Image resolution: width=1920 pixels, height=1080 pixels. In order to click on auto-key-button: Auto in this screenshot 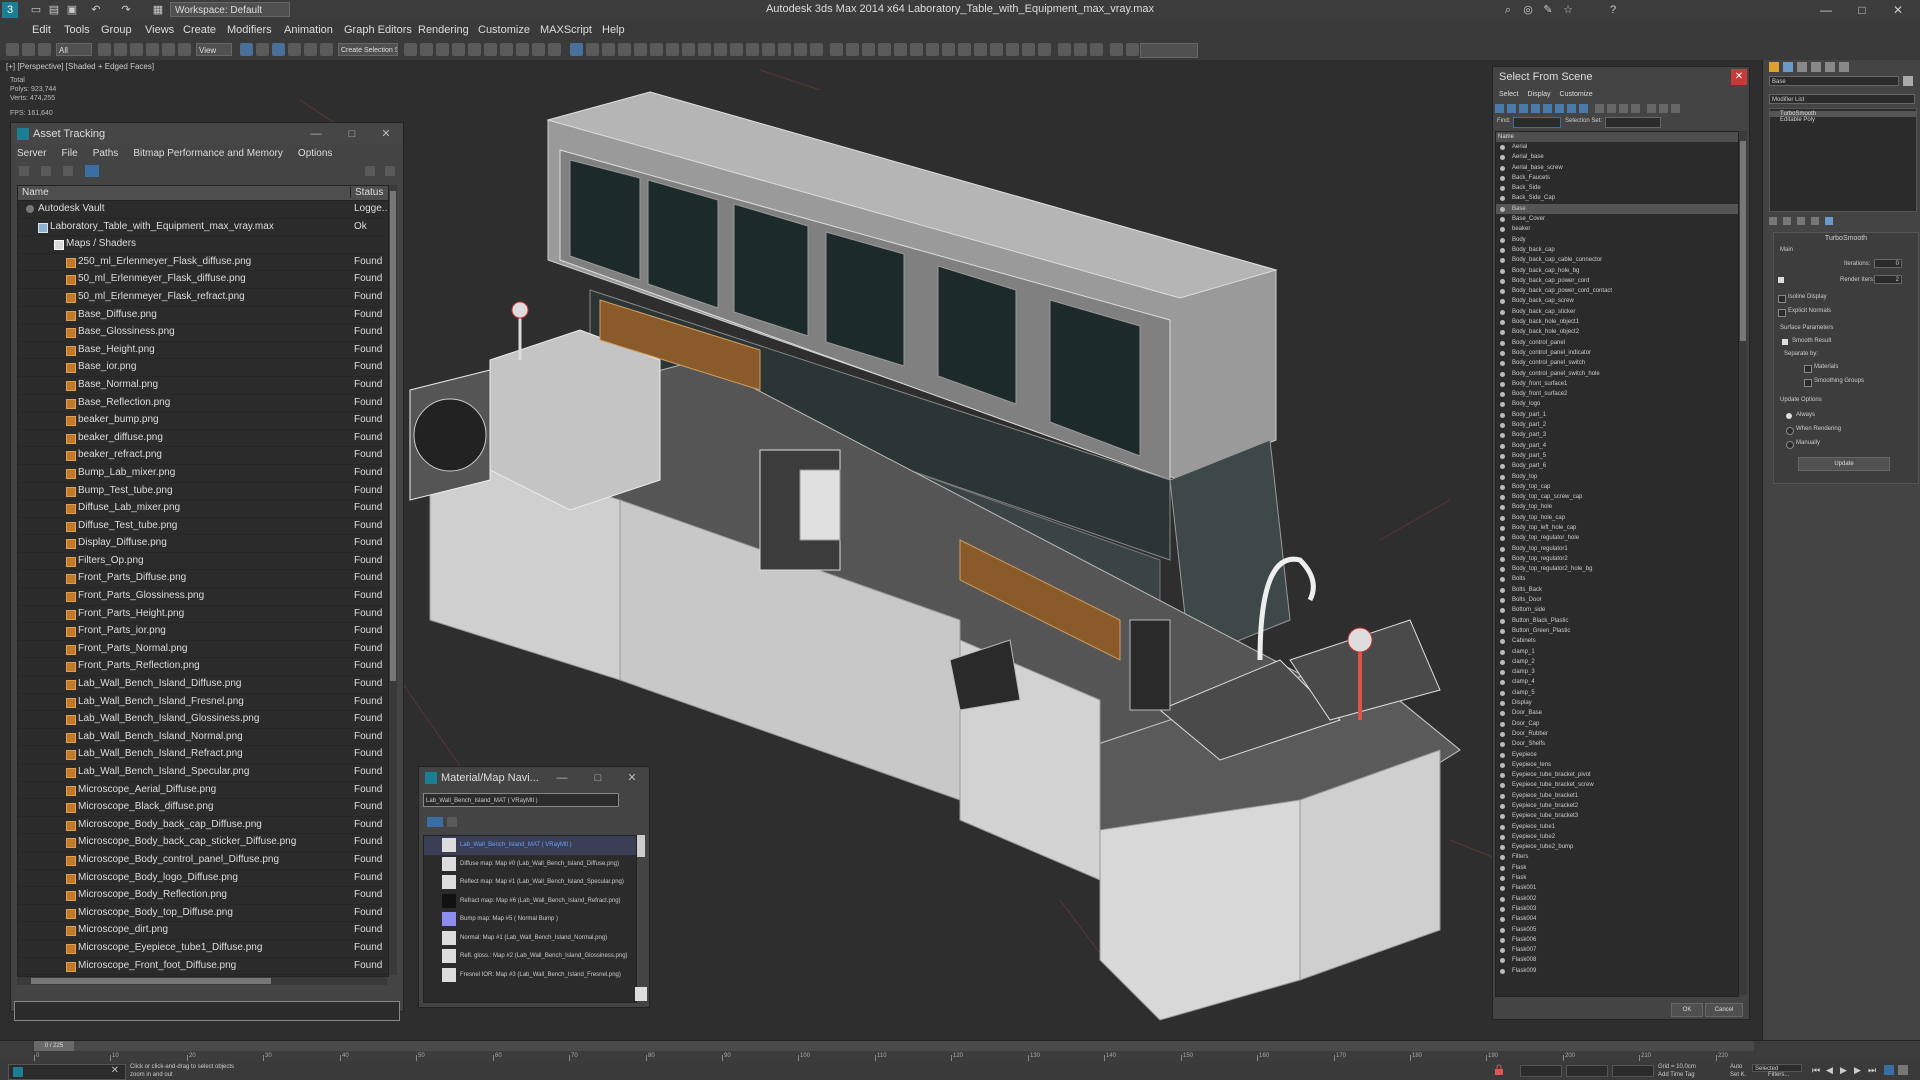, I will do `click(1736, 1067)`.